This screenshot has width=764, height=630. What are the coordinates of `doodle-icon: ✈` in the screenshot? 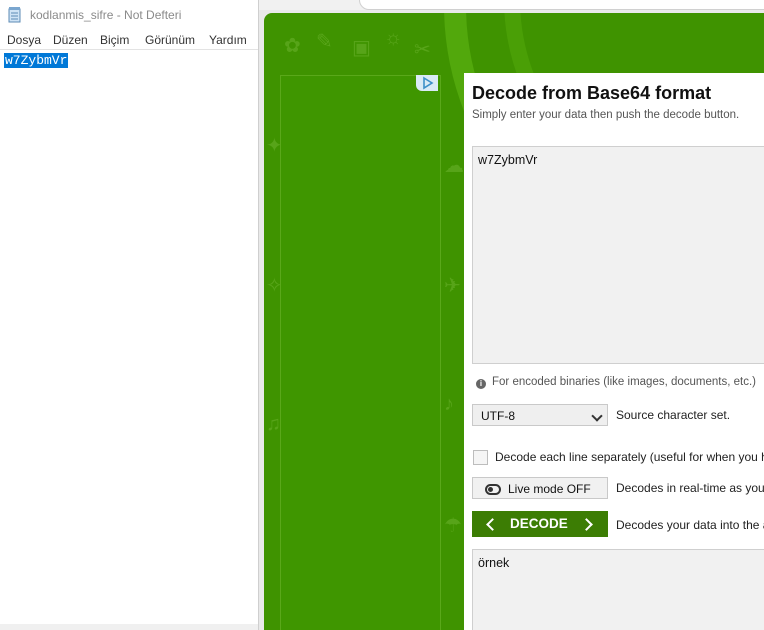 It's located at (452, 286).